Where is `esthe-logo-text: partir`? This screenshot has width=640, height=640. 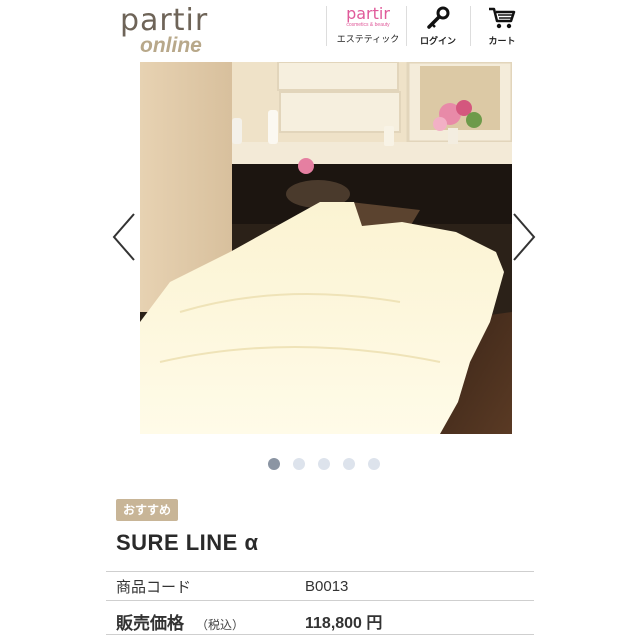
esthe-logo-text: partir is located at coordinates (368, 13).